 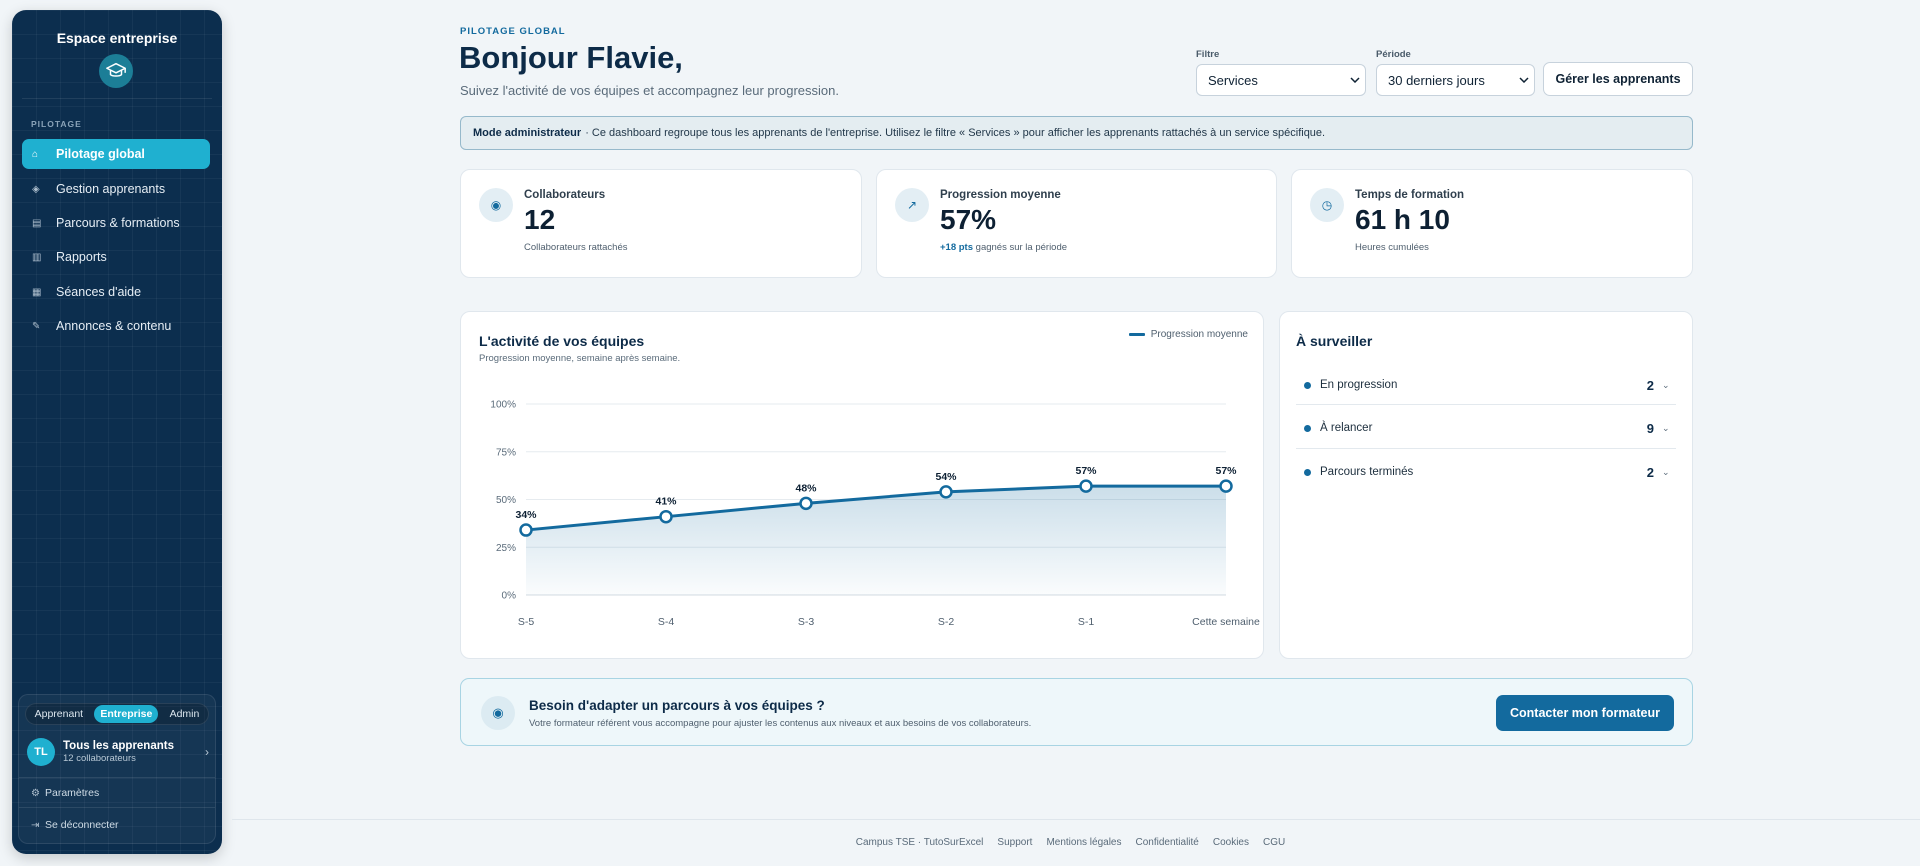 What do you see at coordinates (506, 500) in the screenshot?
I see `y-tick-label: 50%` at bounding box center [506, 500].